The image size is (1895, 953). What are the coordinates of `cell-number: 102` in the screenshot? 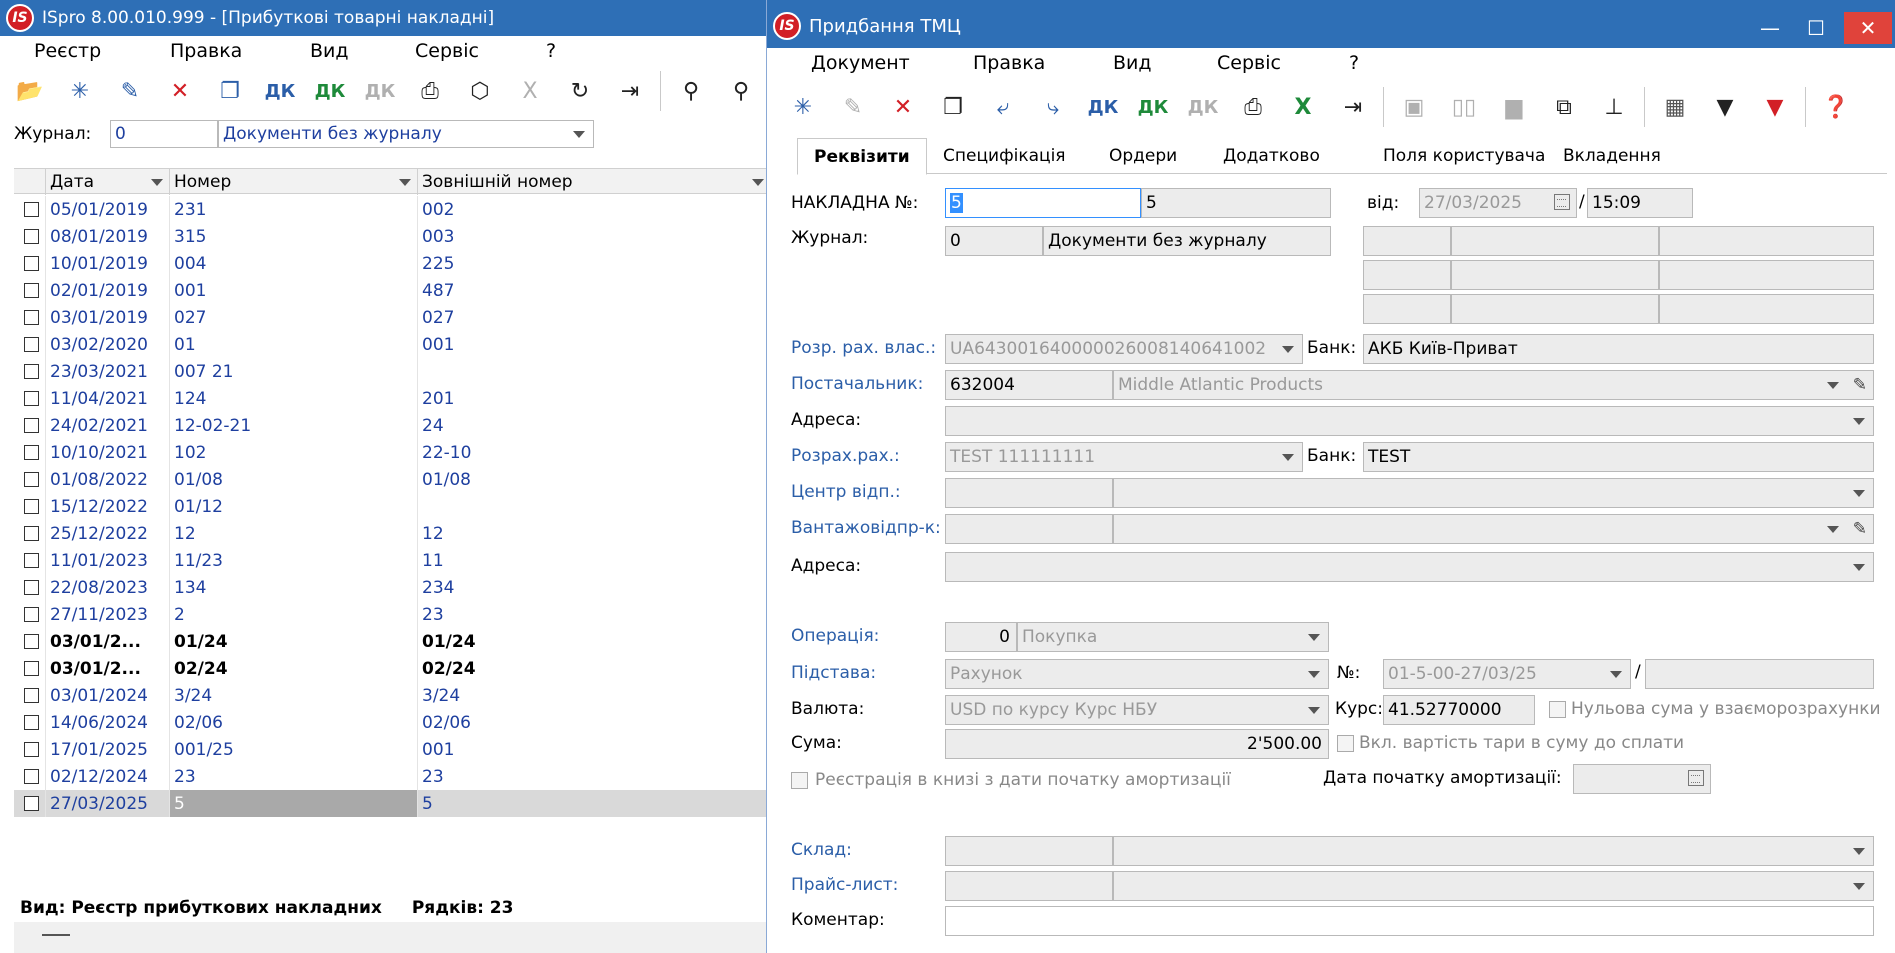 It's located at (294, 452).